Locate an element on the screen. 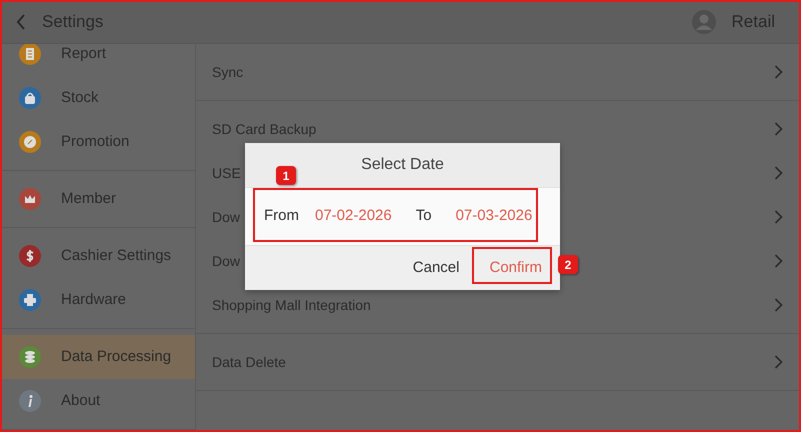  step-number: 2 is located at coordinates (568, 264).